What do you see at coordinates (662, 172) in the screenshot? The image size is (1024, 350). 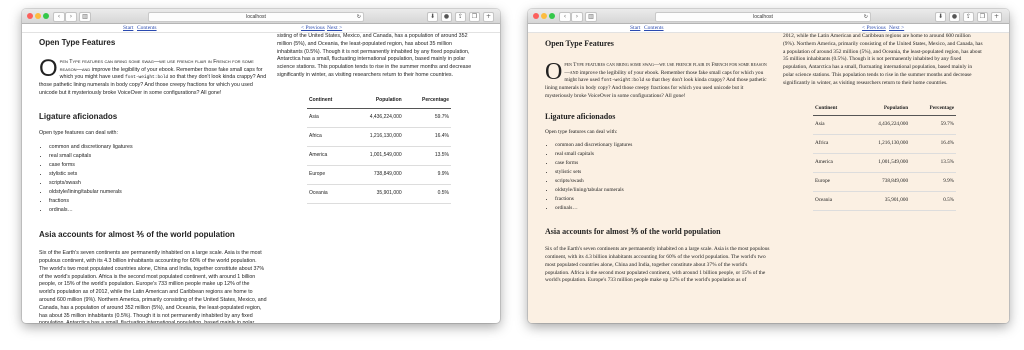 I see `list-item: stylistic sets` at bounding box center [662, 172].